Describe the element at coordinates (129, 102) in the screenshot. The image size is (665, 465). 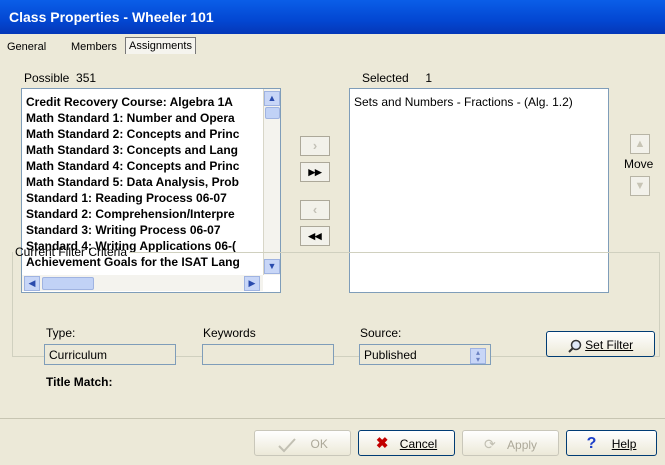
I see `list-item: Credit Recovery Course: Algebra 1A` at that location.